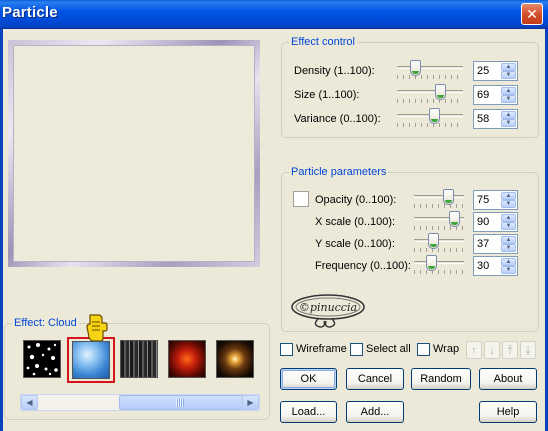  Describe the element at coordinates (495, 119) in the screenshot. I see `effect-control-spin-input-2: 58 ▲ ▼` at that location.